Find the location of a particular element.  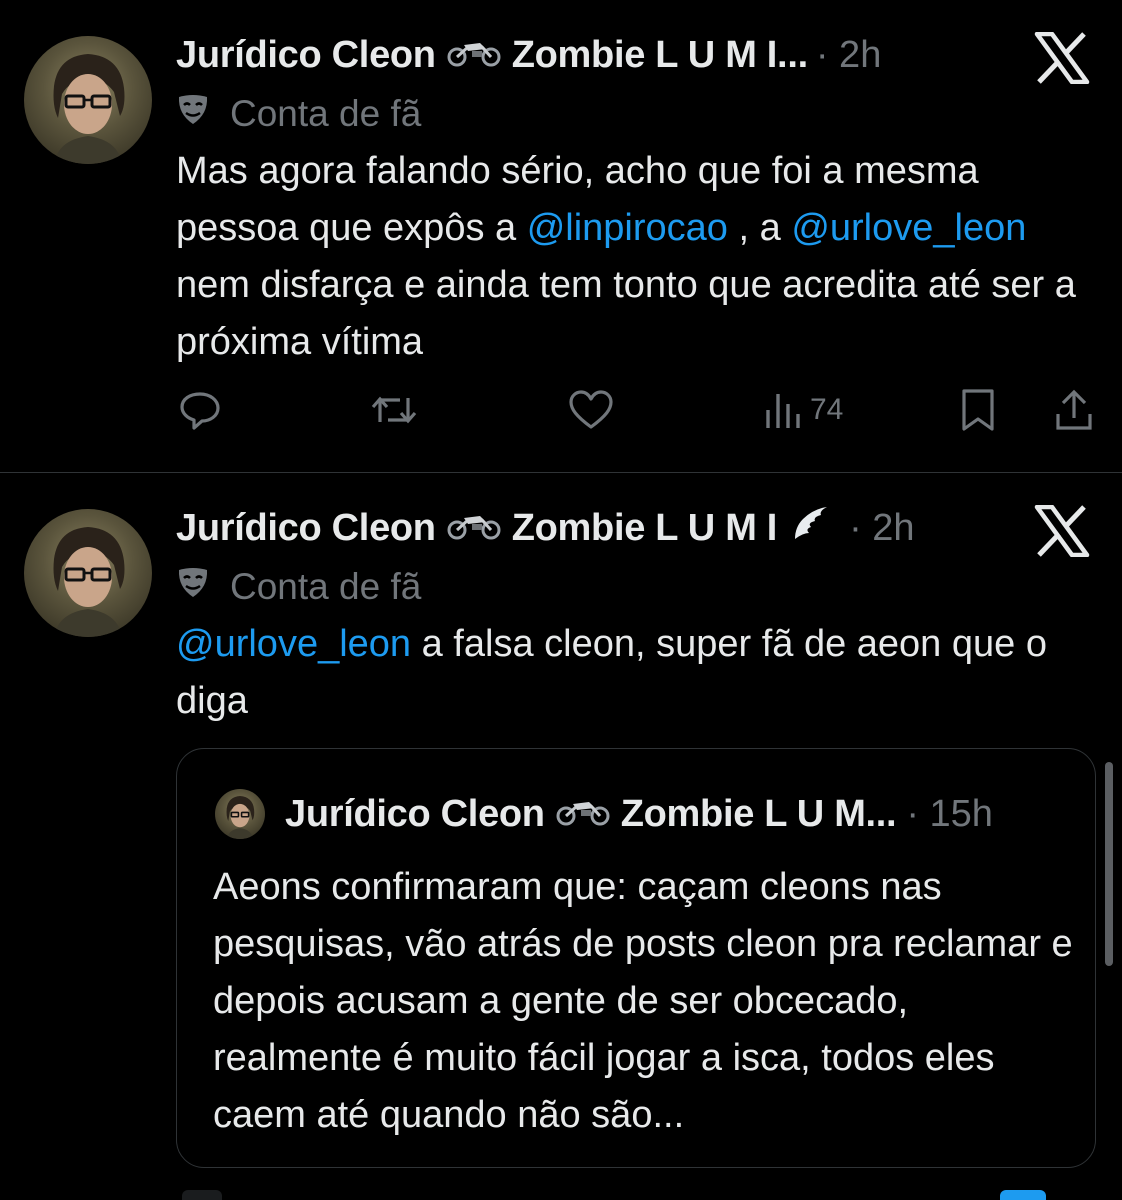

timestamp: · 15h is located at coordinates (949, 813).